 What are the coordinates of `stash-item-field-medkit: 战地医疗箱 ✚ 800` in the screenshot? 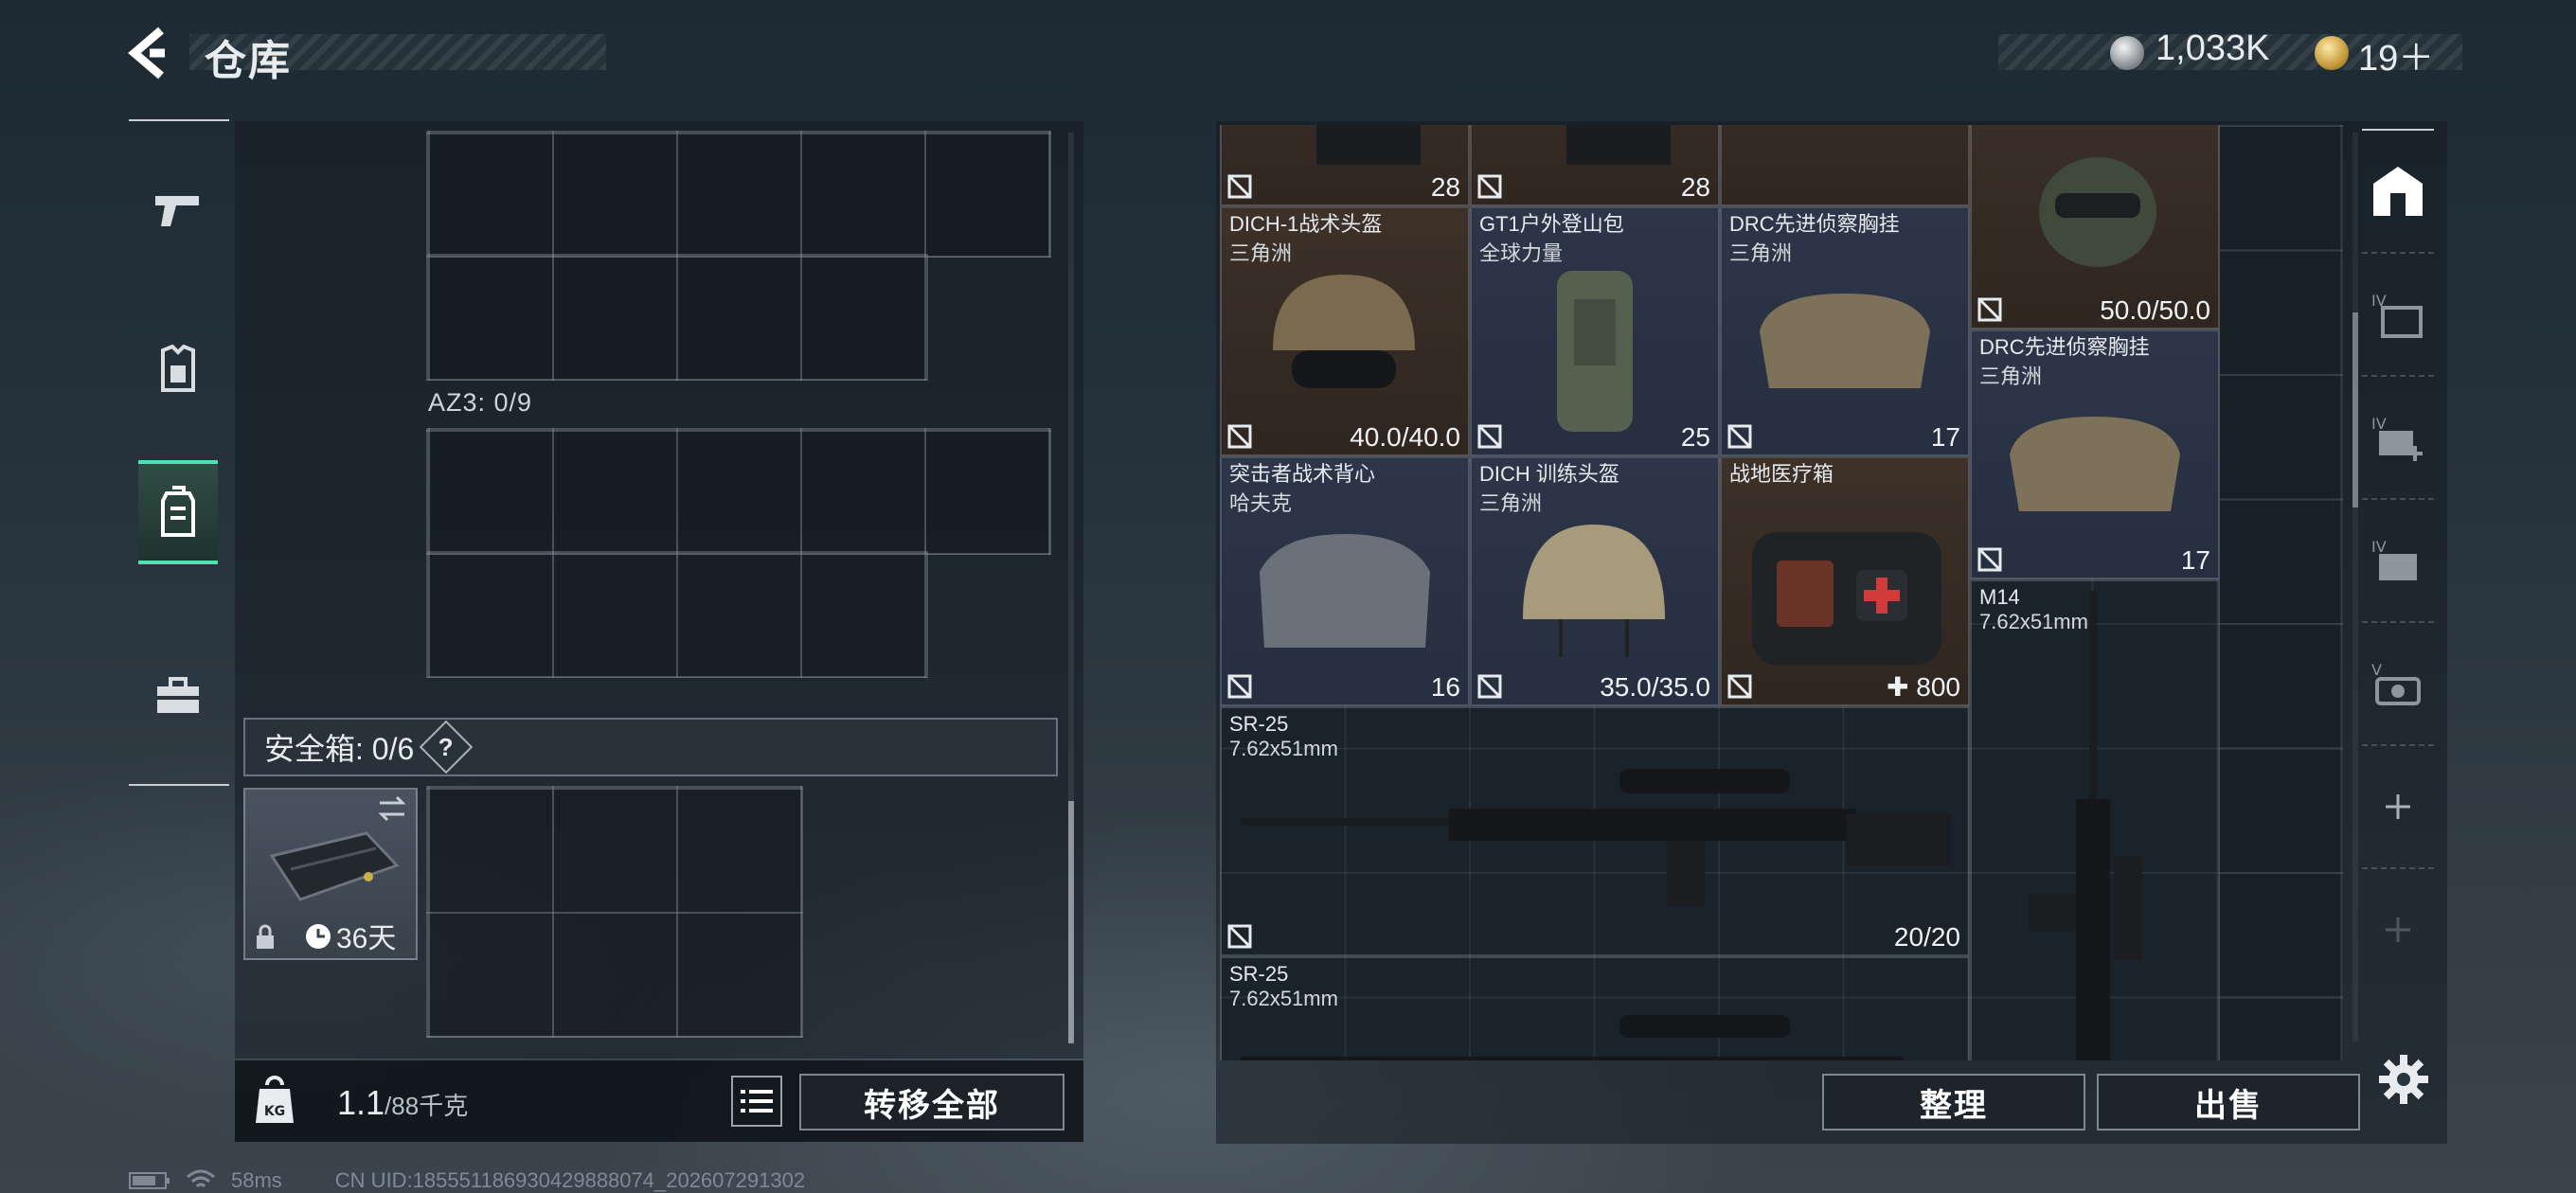 It's located at (1845, 581).